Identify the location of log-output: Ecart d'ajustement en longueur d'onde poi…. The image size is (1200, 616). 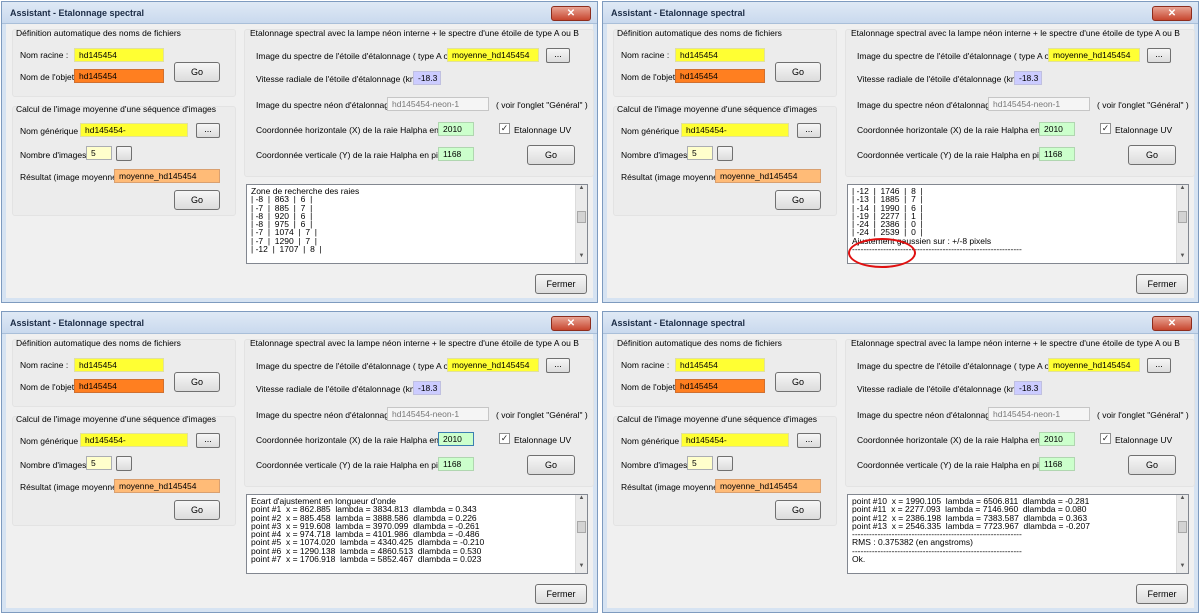
(417, 534).